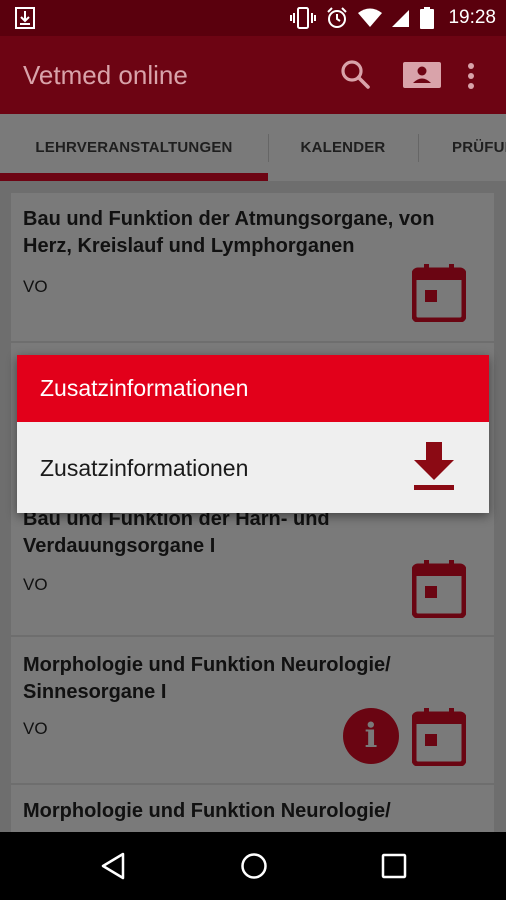  I want to click on overflow-menu-icon, so click(471, 76).